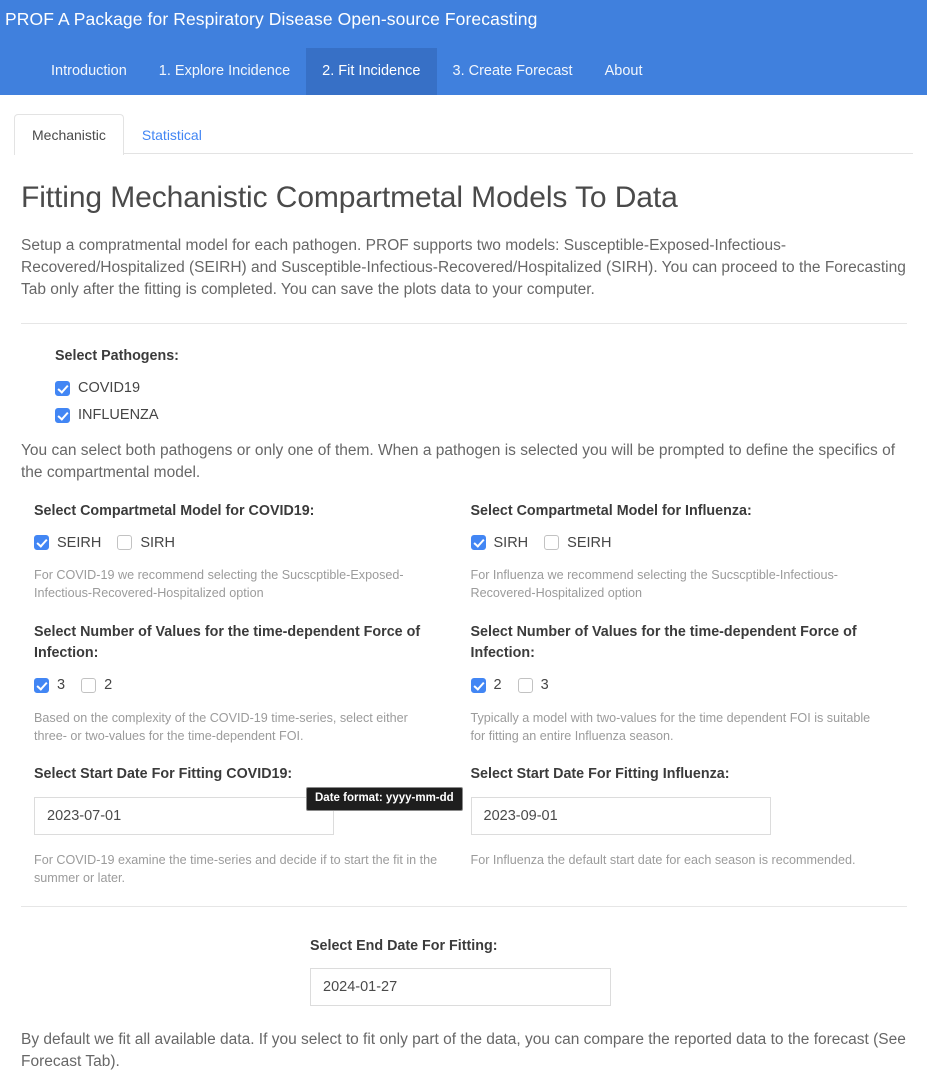 This screenshot has height=1073, width=927. What do you see at coordinates (678, 684) in the screenshot?
I see `influenza-foi-checkbox-group: 2 3` at bounding box center [678, 684].